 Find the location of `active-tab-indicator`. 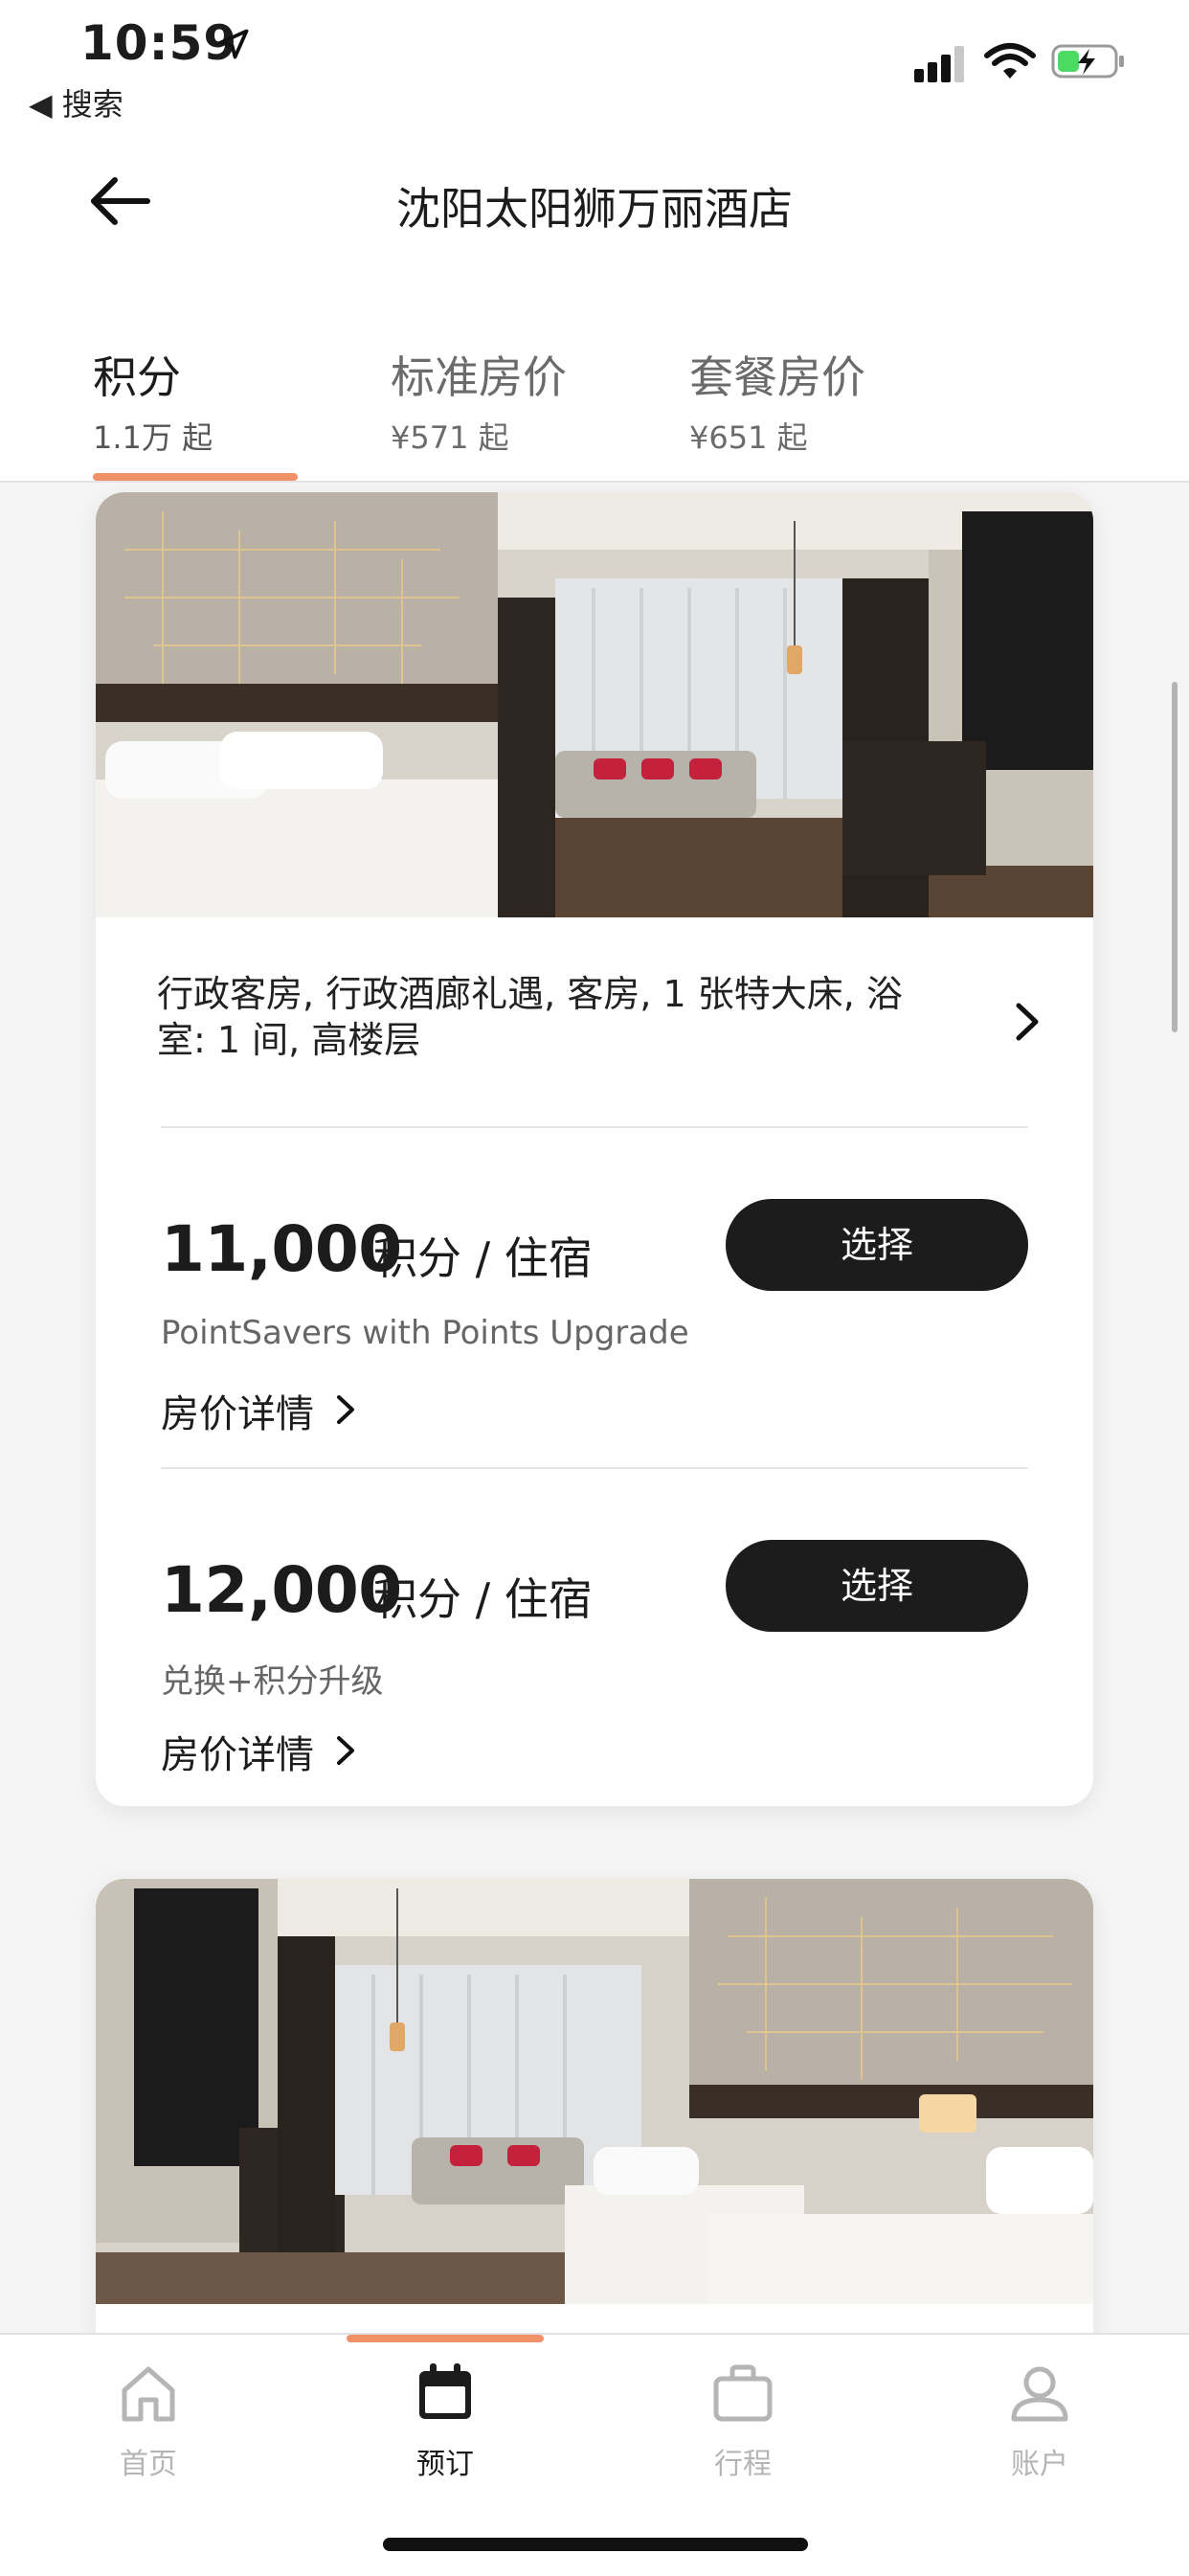

active-tab-indicator is located at coordinates (195, 477).